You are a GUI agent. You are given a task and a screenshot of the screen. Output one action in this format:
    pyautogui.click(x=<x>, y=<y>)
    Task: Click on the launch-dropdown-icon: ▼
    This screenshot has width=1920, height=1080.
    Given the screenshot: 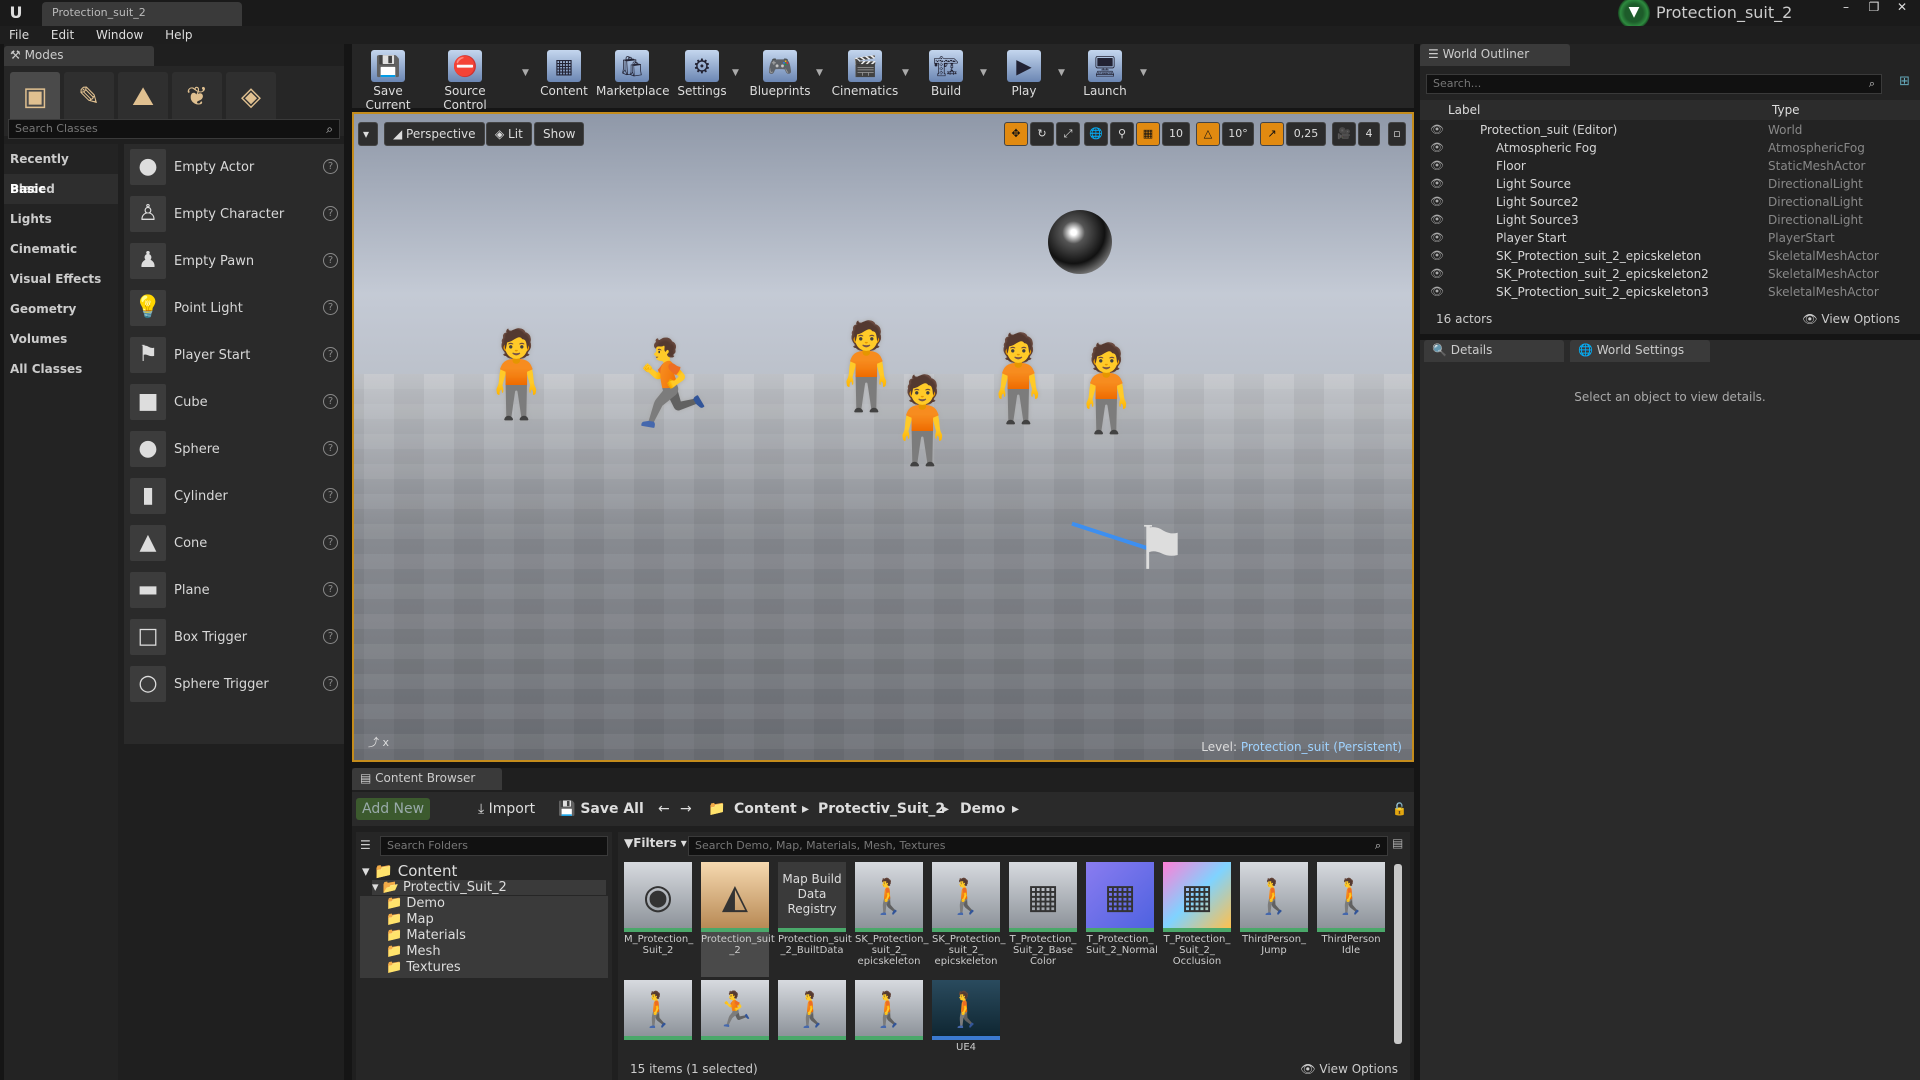 What is the action you would take?
    pyautogui.click(x=1145, y=73)
    